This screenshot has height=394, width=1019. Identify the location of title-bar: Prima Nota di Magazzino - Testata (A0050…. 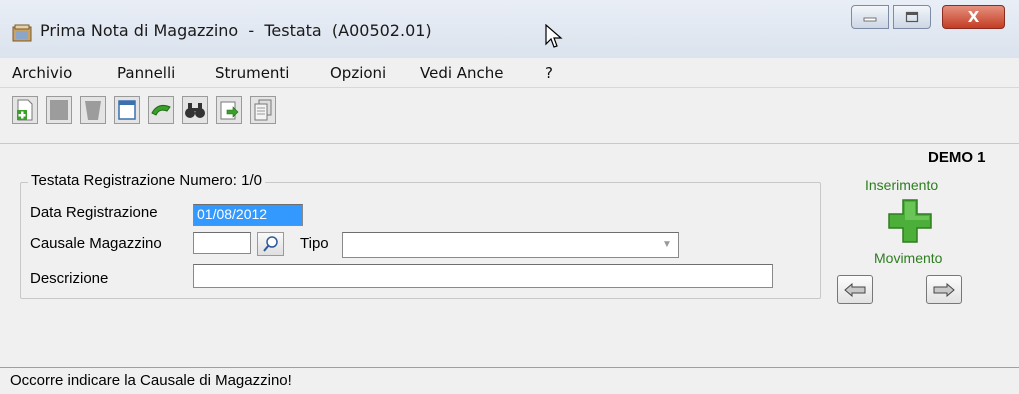
(509, 29).